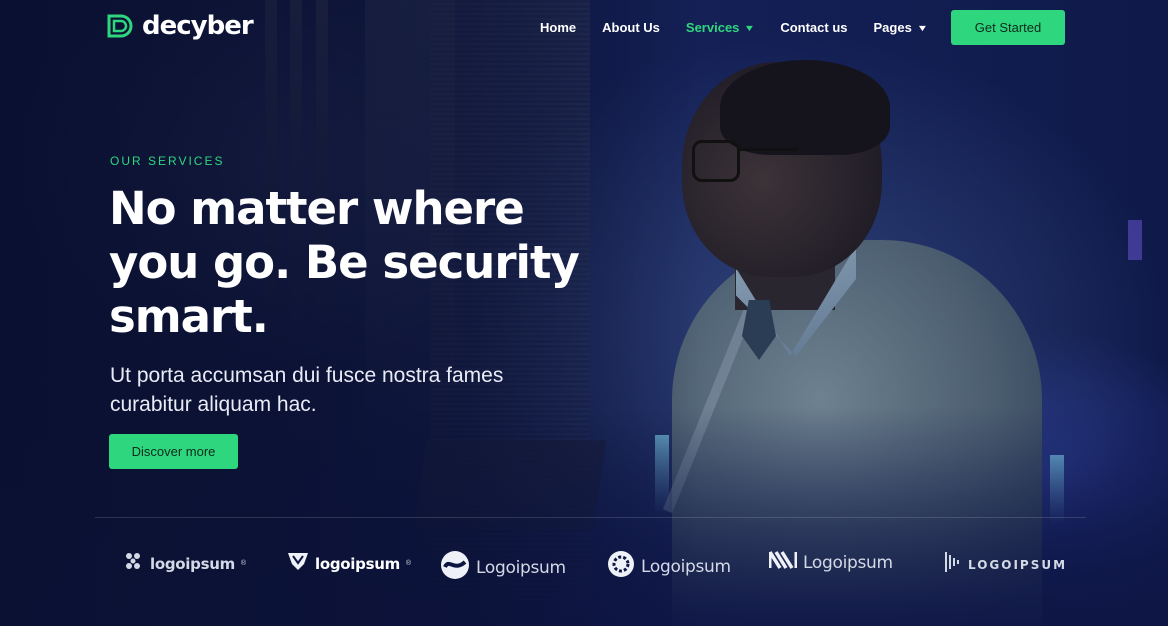  What do you see at coordinates (712, 27) in the screenshot?
I see `nav-label: Services` at bounding box center [712, 27].